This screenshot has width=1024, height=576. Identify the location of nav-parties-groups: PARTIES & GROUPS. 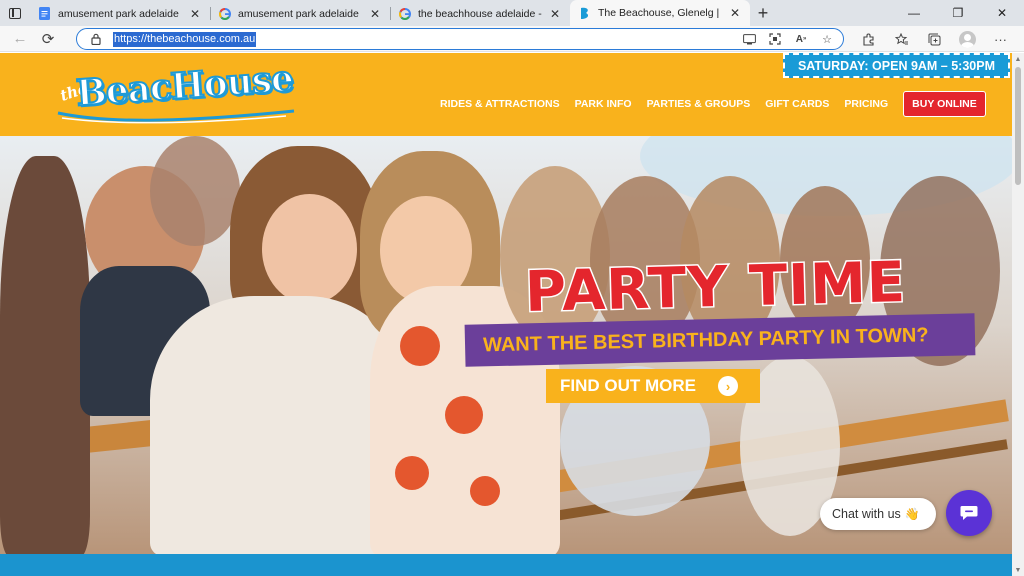
(699, 104).